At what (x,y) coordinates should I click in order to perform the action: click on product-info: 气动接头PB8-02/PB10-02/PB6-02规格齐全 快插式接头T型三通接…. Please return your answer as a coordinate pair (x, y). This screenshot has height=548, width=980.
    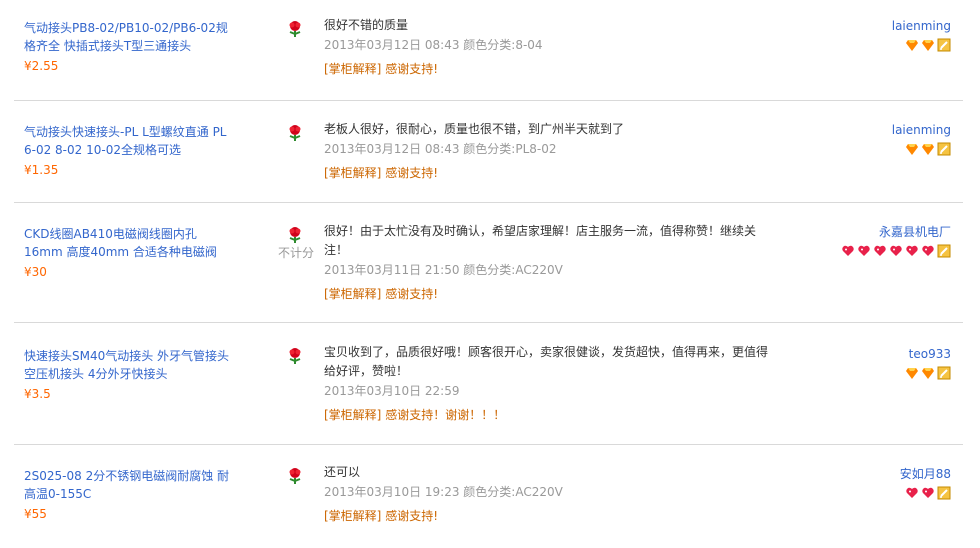
    Looking at the image, I should click on (129, 47).